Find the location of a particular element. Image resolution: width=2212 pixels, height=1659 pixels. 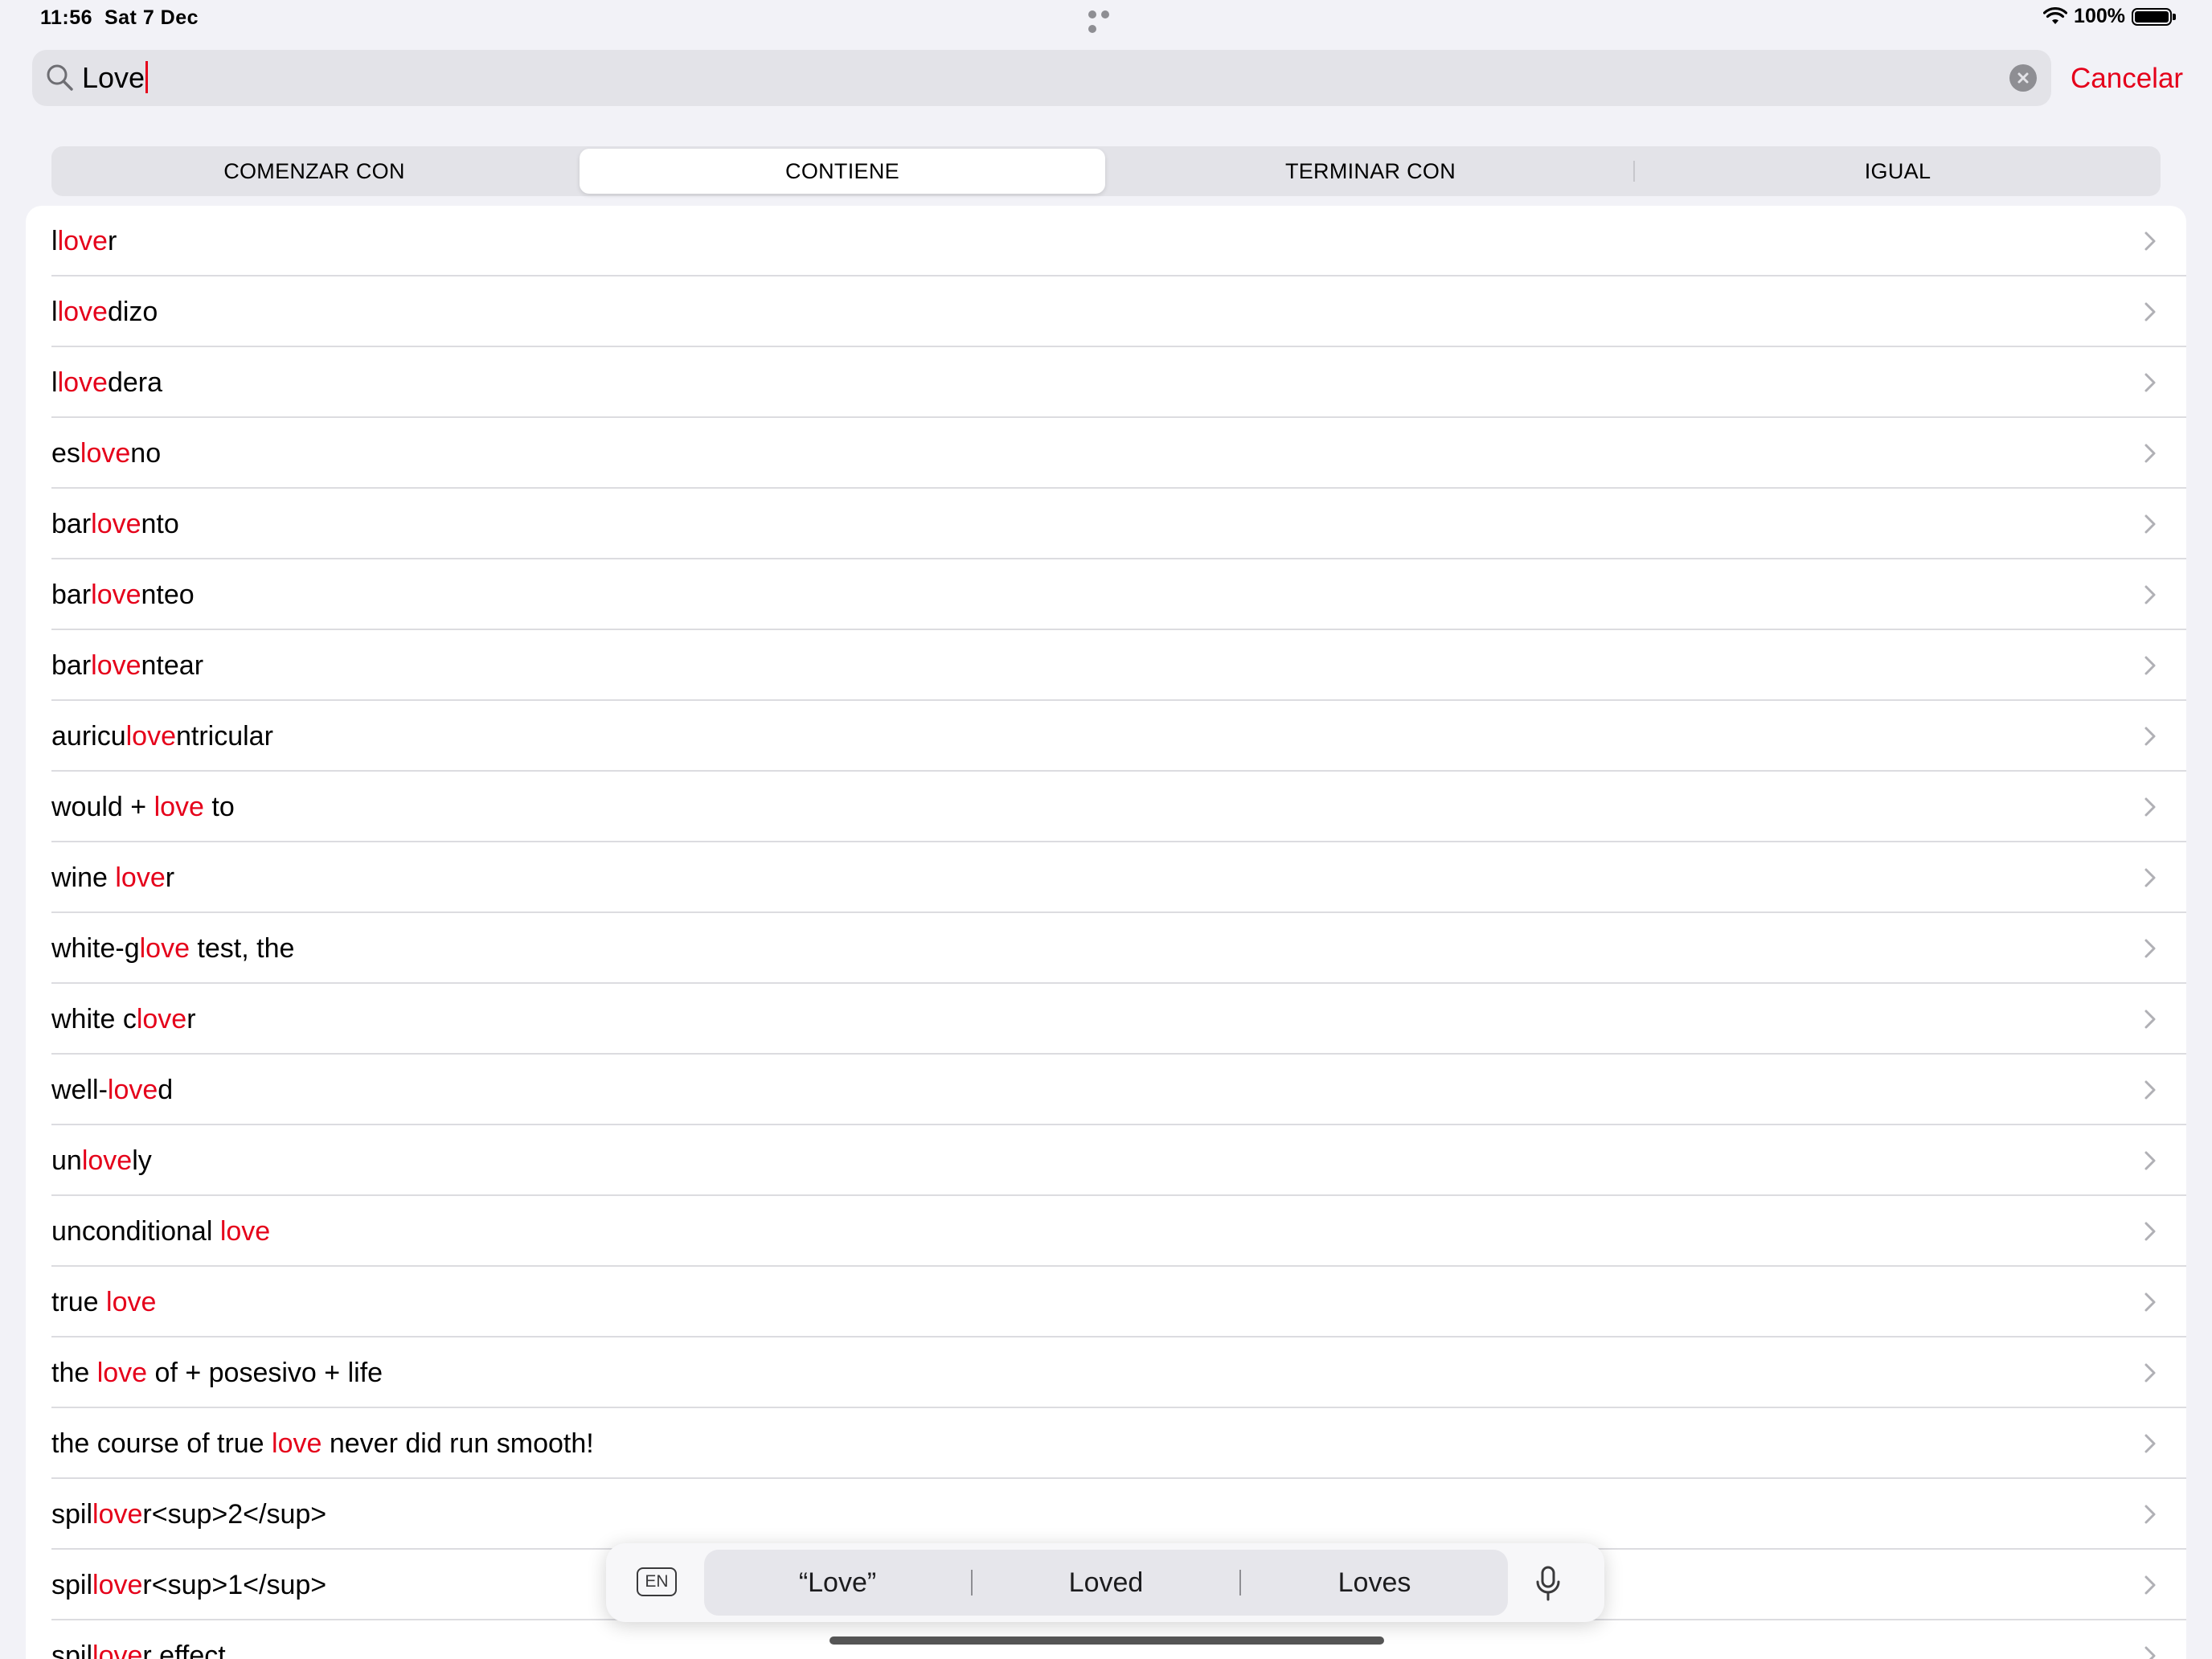

result-text: barloventear is located at coordinates (127, 665).